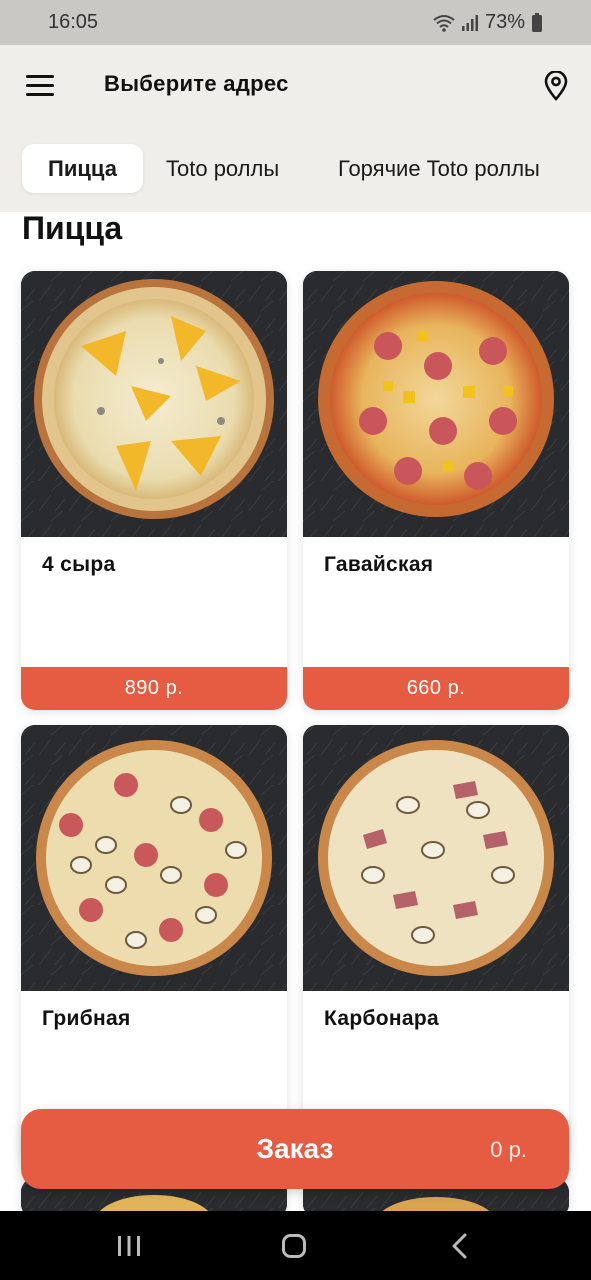 This screenshot has height=1280, width=591. I want to click on system-nav-bar, so click(295, 1245).